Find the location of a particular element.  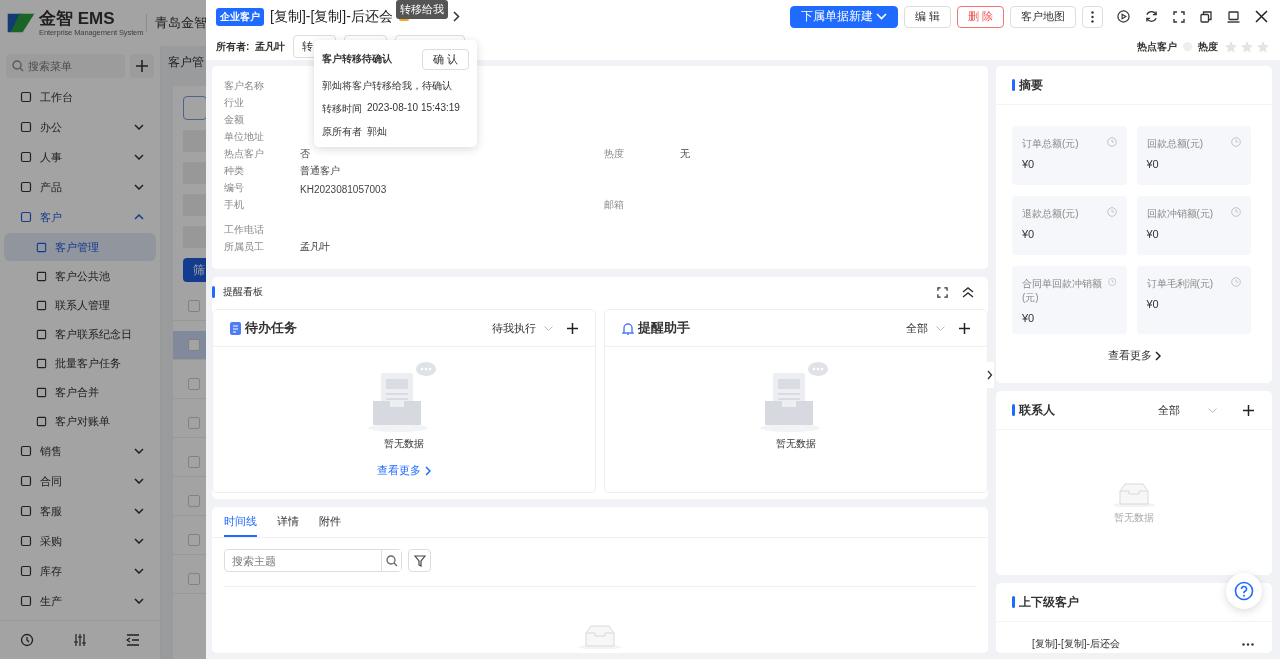

owner-name: 孟凡叶 is located at coordinates (270, 46).